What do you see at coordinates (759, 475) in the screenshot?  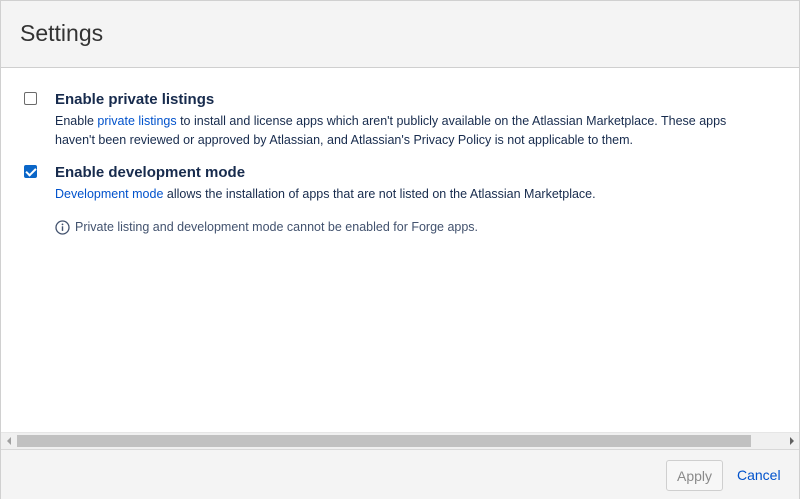 I see `cancel-button: Cancel` at bounding box center [759, 475].